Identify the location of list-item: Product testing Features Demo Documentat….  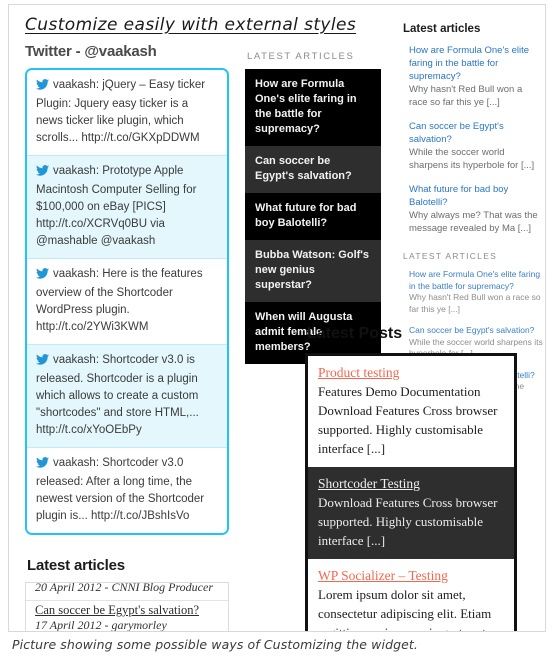
(411, 411).